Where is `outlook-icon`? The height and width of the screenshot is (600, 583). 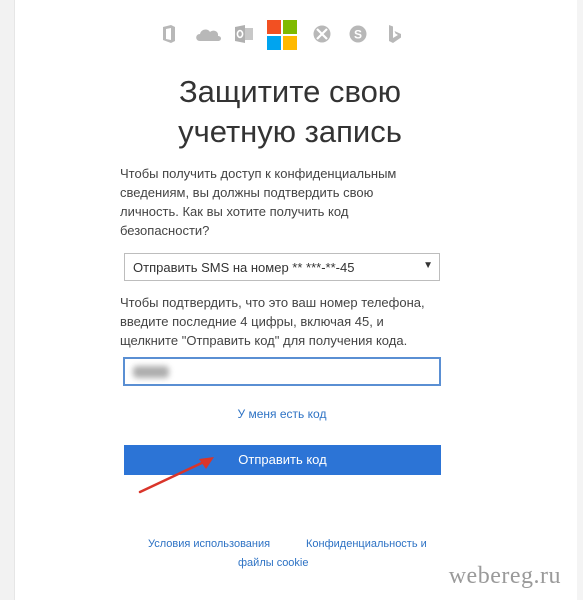 outlook-icon is located at coordinates (244, 34).